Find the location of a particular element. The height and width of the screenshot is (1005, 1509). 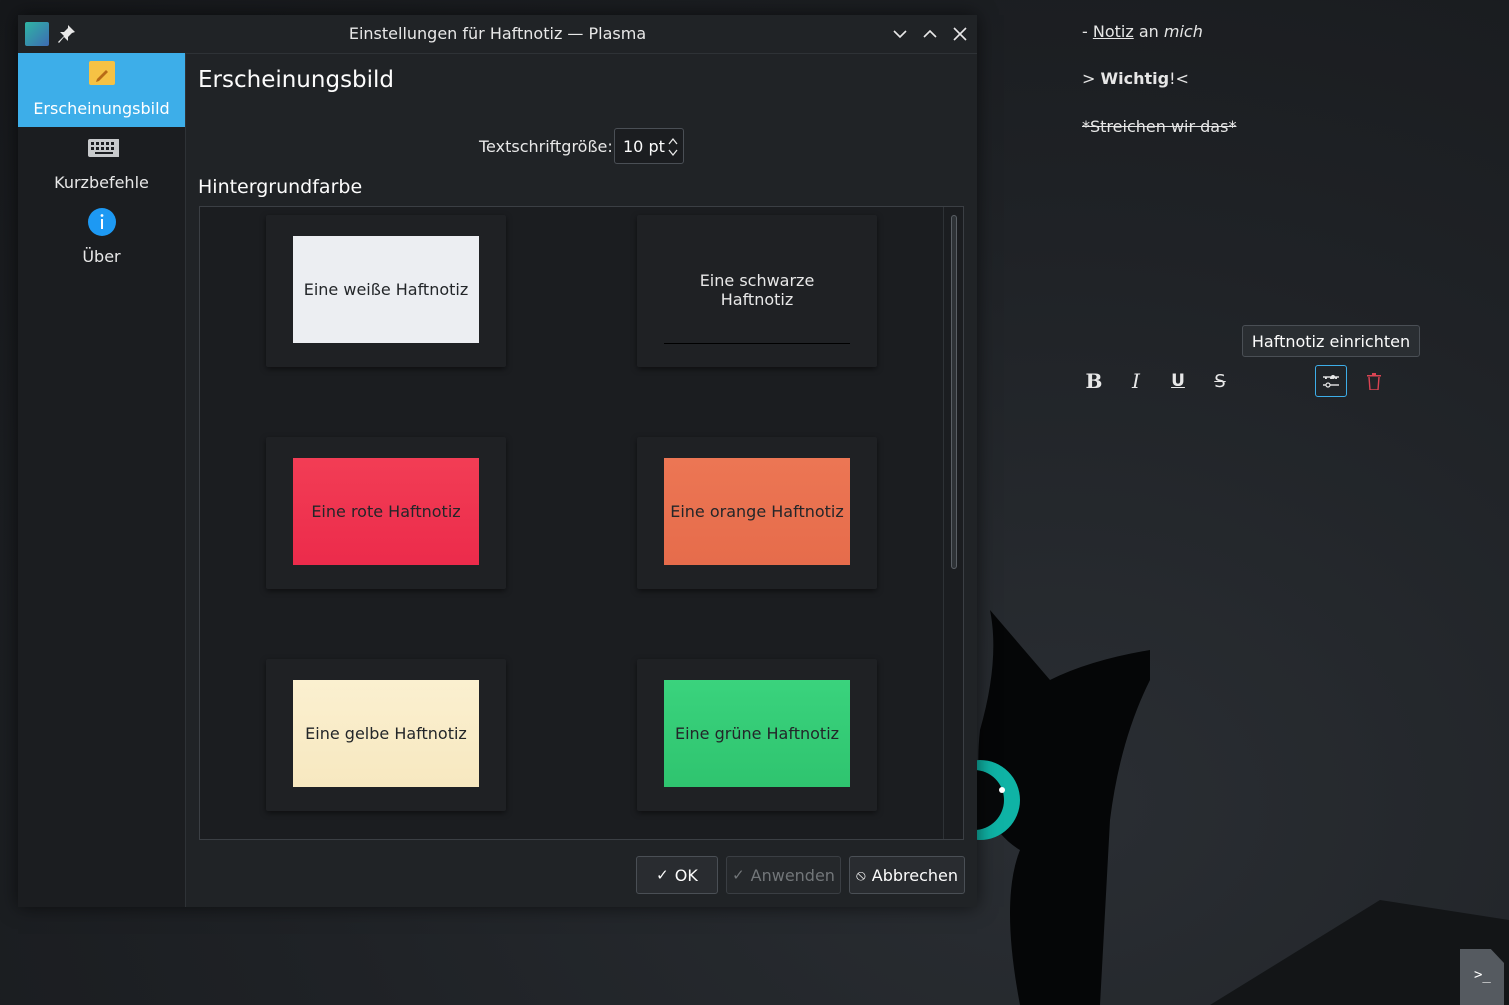

note-line-1: - Notiz an mich is located at coordinates (1142, 31).